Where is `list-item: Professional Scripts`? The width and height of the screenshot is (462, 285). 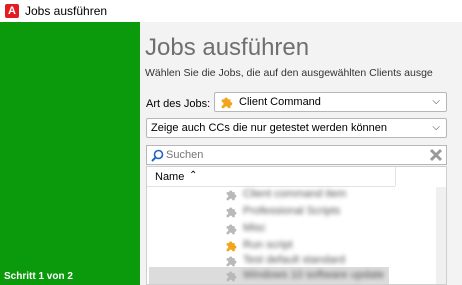 list-item: Professional Scripts is located at coordinates (325, 212).